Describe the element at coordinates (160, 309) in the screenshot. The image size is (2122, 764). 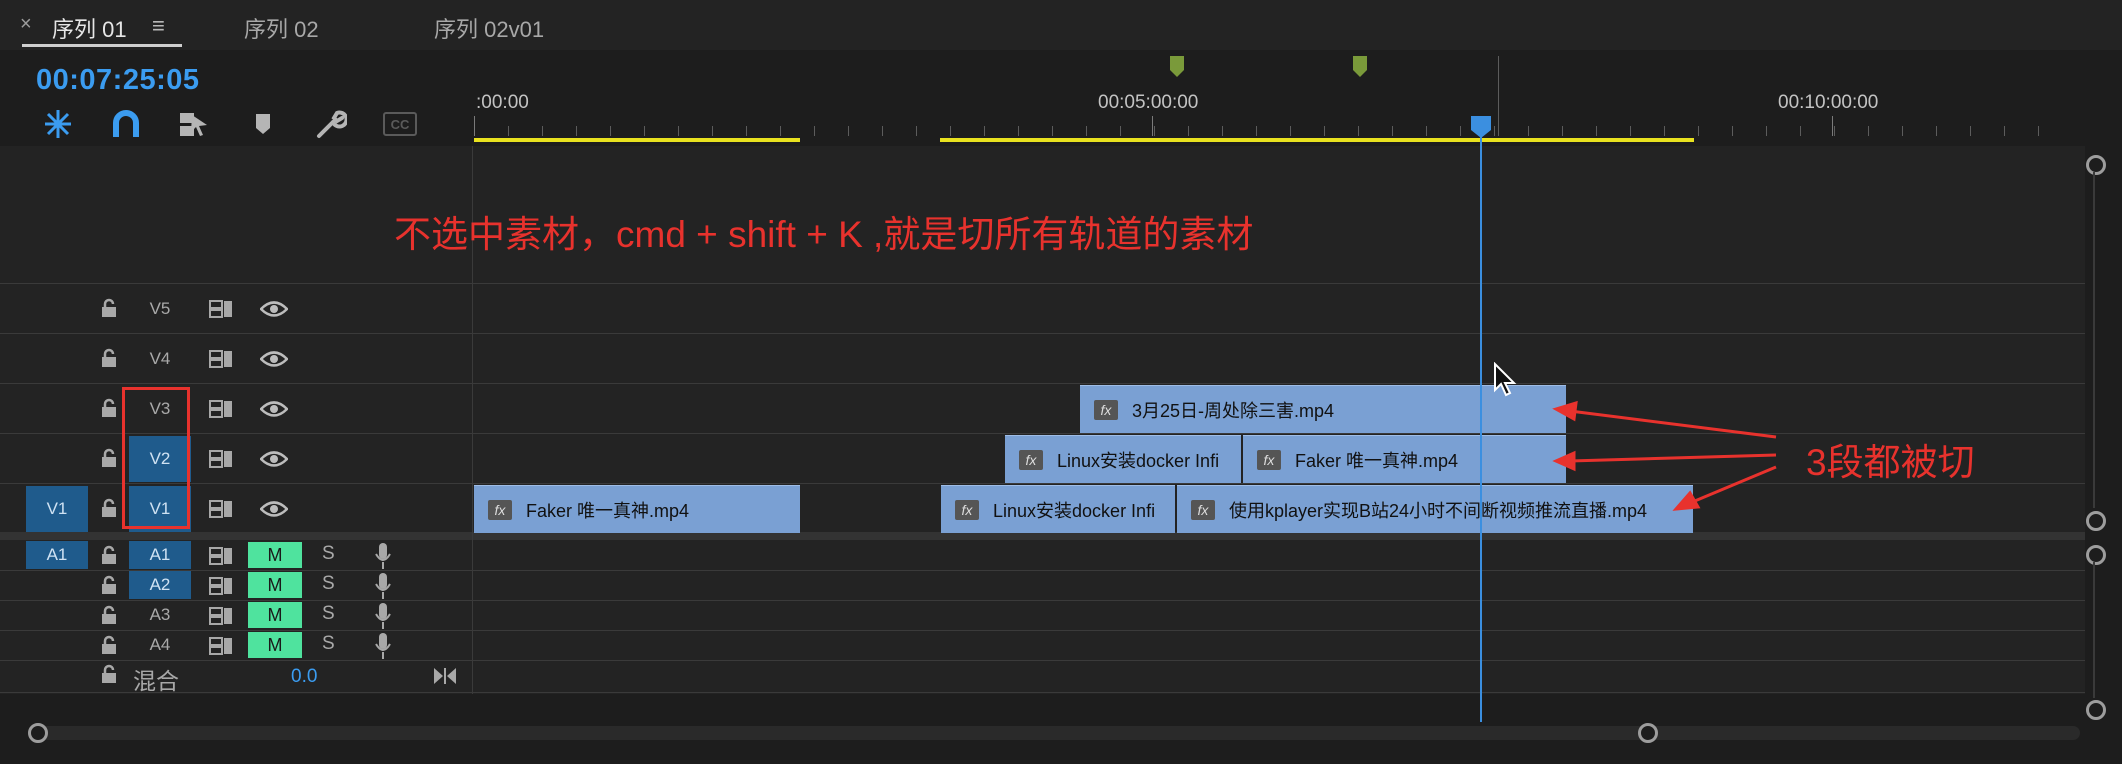
I see `track-target-v5: V5` at that location.